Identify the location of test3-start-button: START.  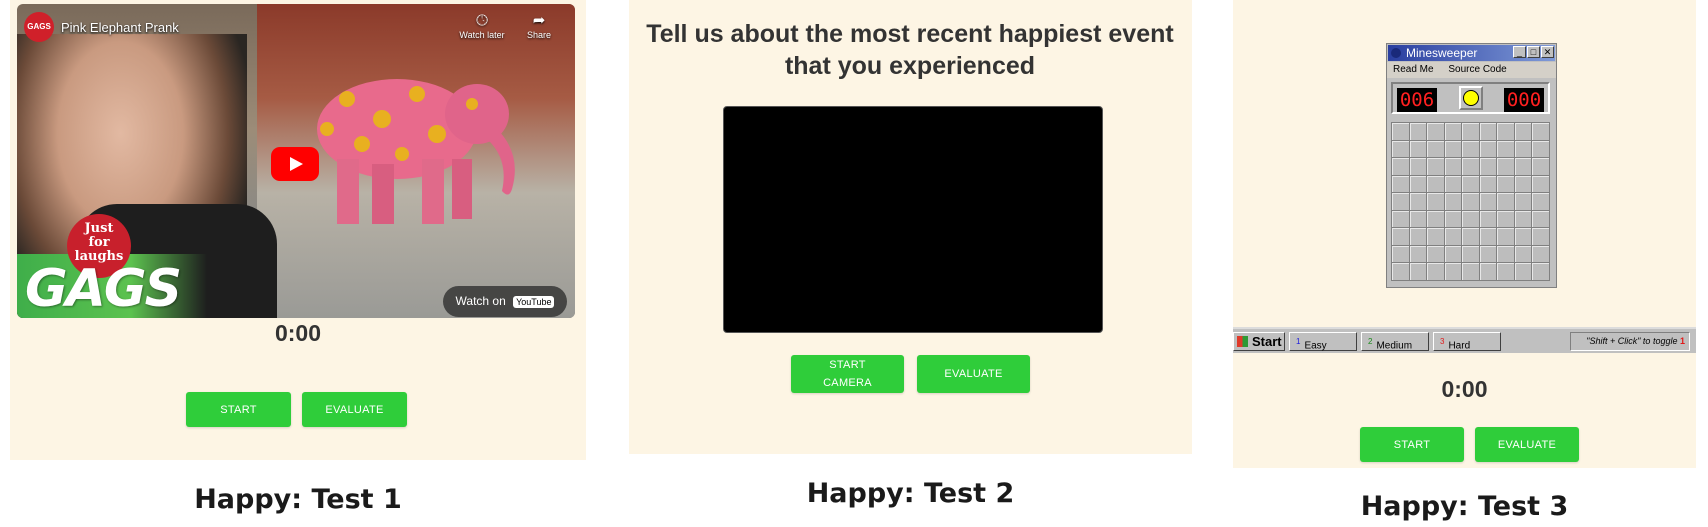
(1412, 444).